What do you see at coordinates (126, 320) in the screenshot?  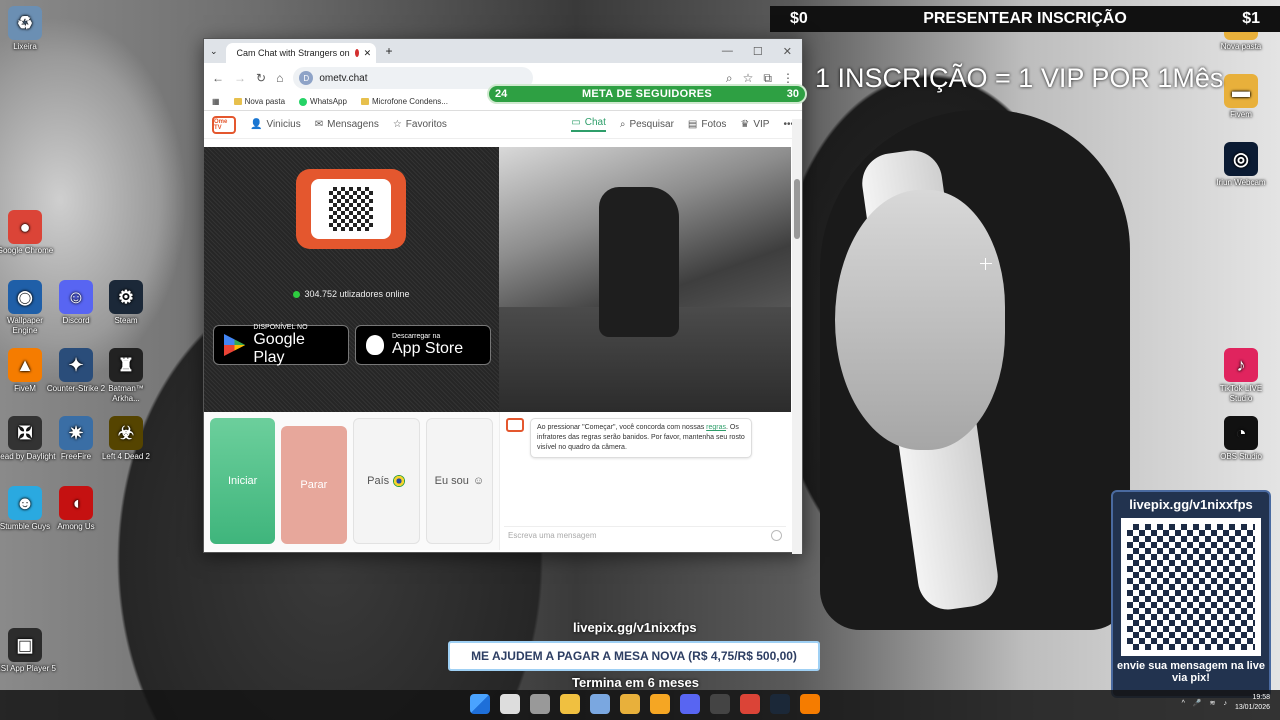 I see `desktop-icon-label: Steam` at bounding box center [126, 320].